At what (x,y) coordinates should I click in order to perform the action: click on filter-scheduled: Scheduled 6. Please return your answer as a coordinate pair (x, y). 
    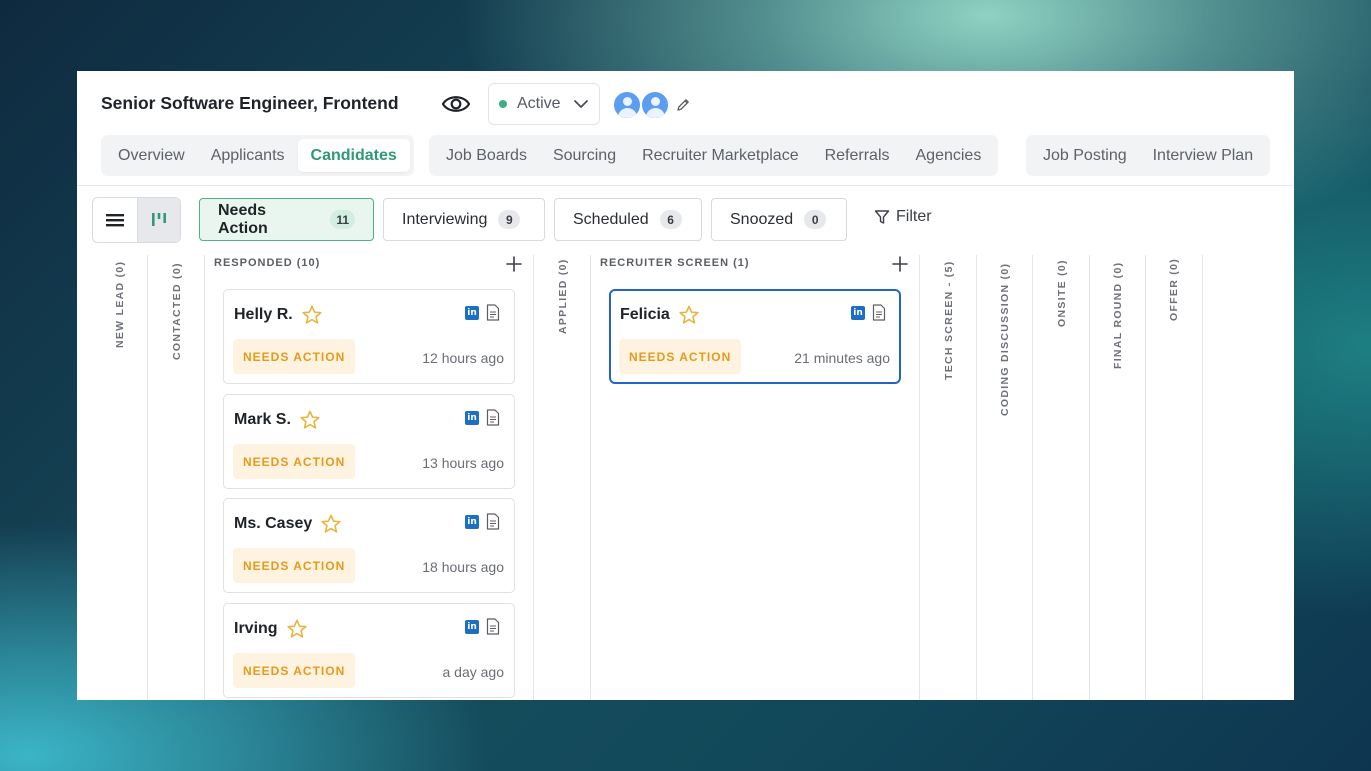
    Looking at the image, I should click on (628, 219).